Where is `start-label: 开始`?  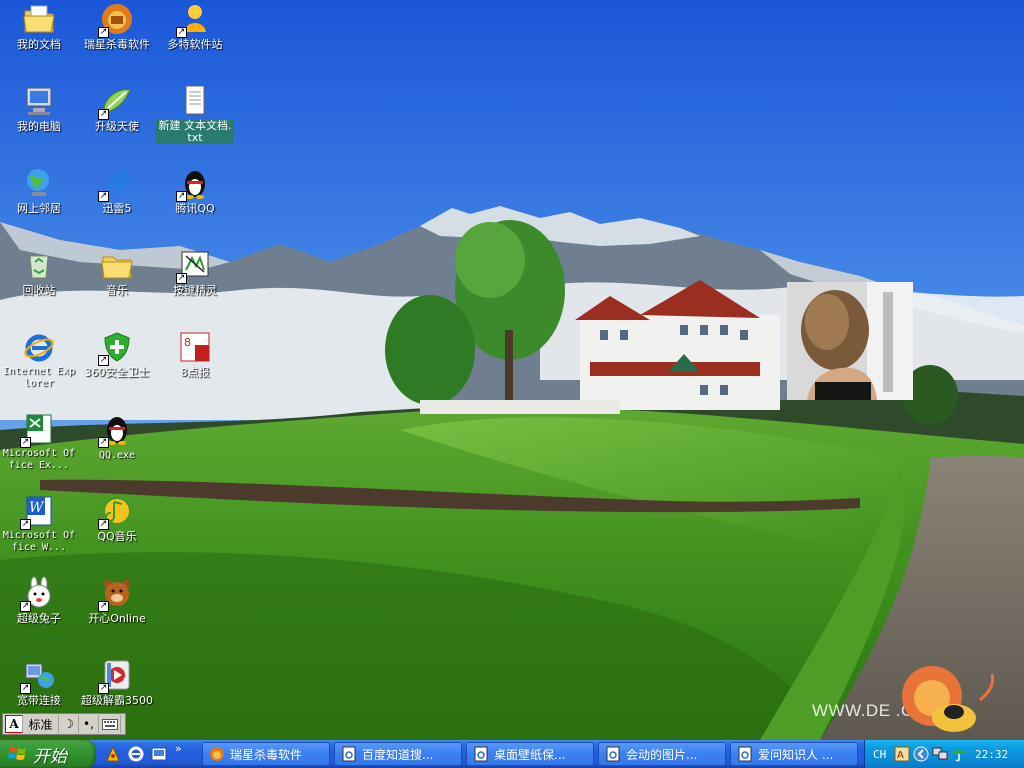
start-label: 开始 is located at coordinates (50, 756).